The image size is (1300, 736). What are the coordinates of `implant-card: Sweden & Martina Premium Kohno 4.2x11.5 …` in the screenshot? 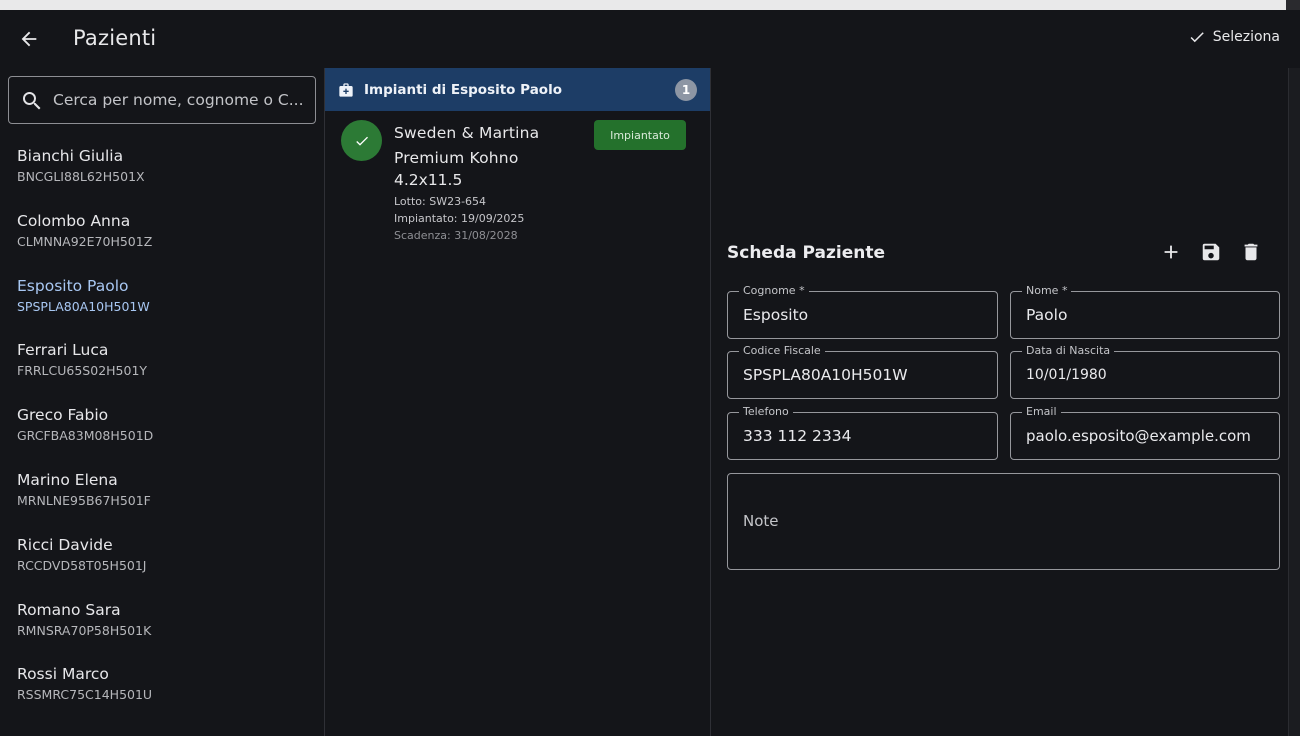 It's located at (517, 181).